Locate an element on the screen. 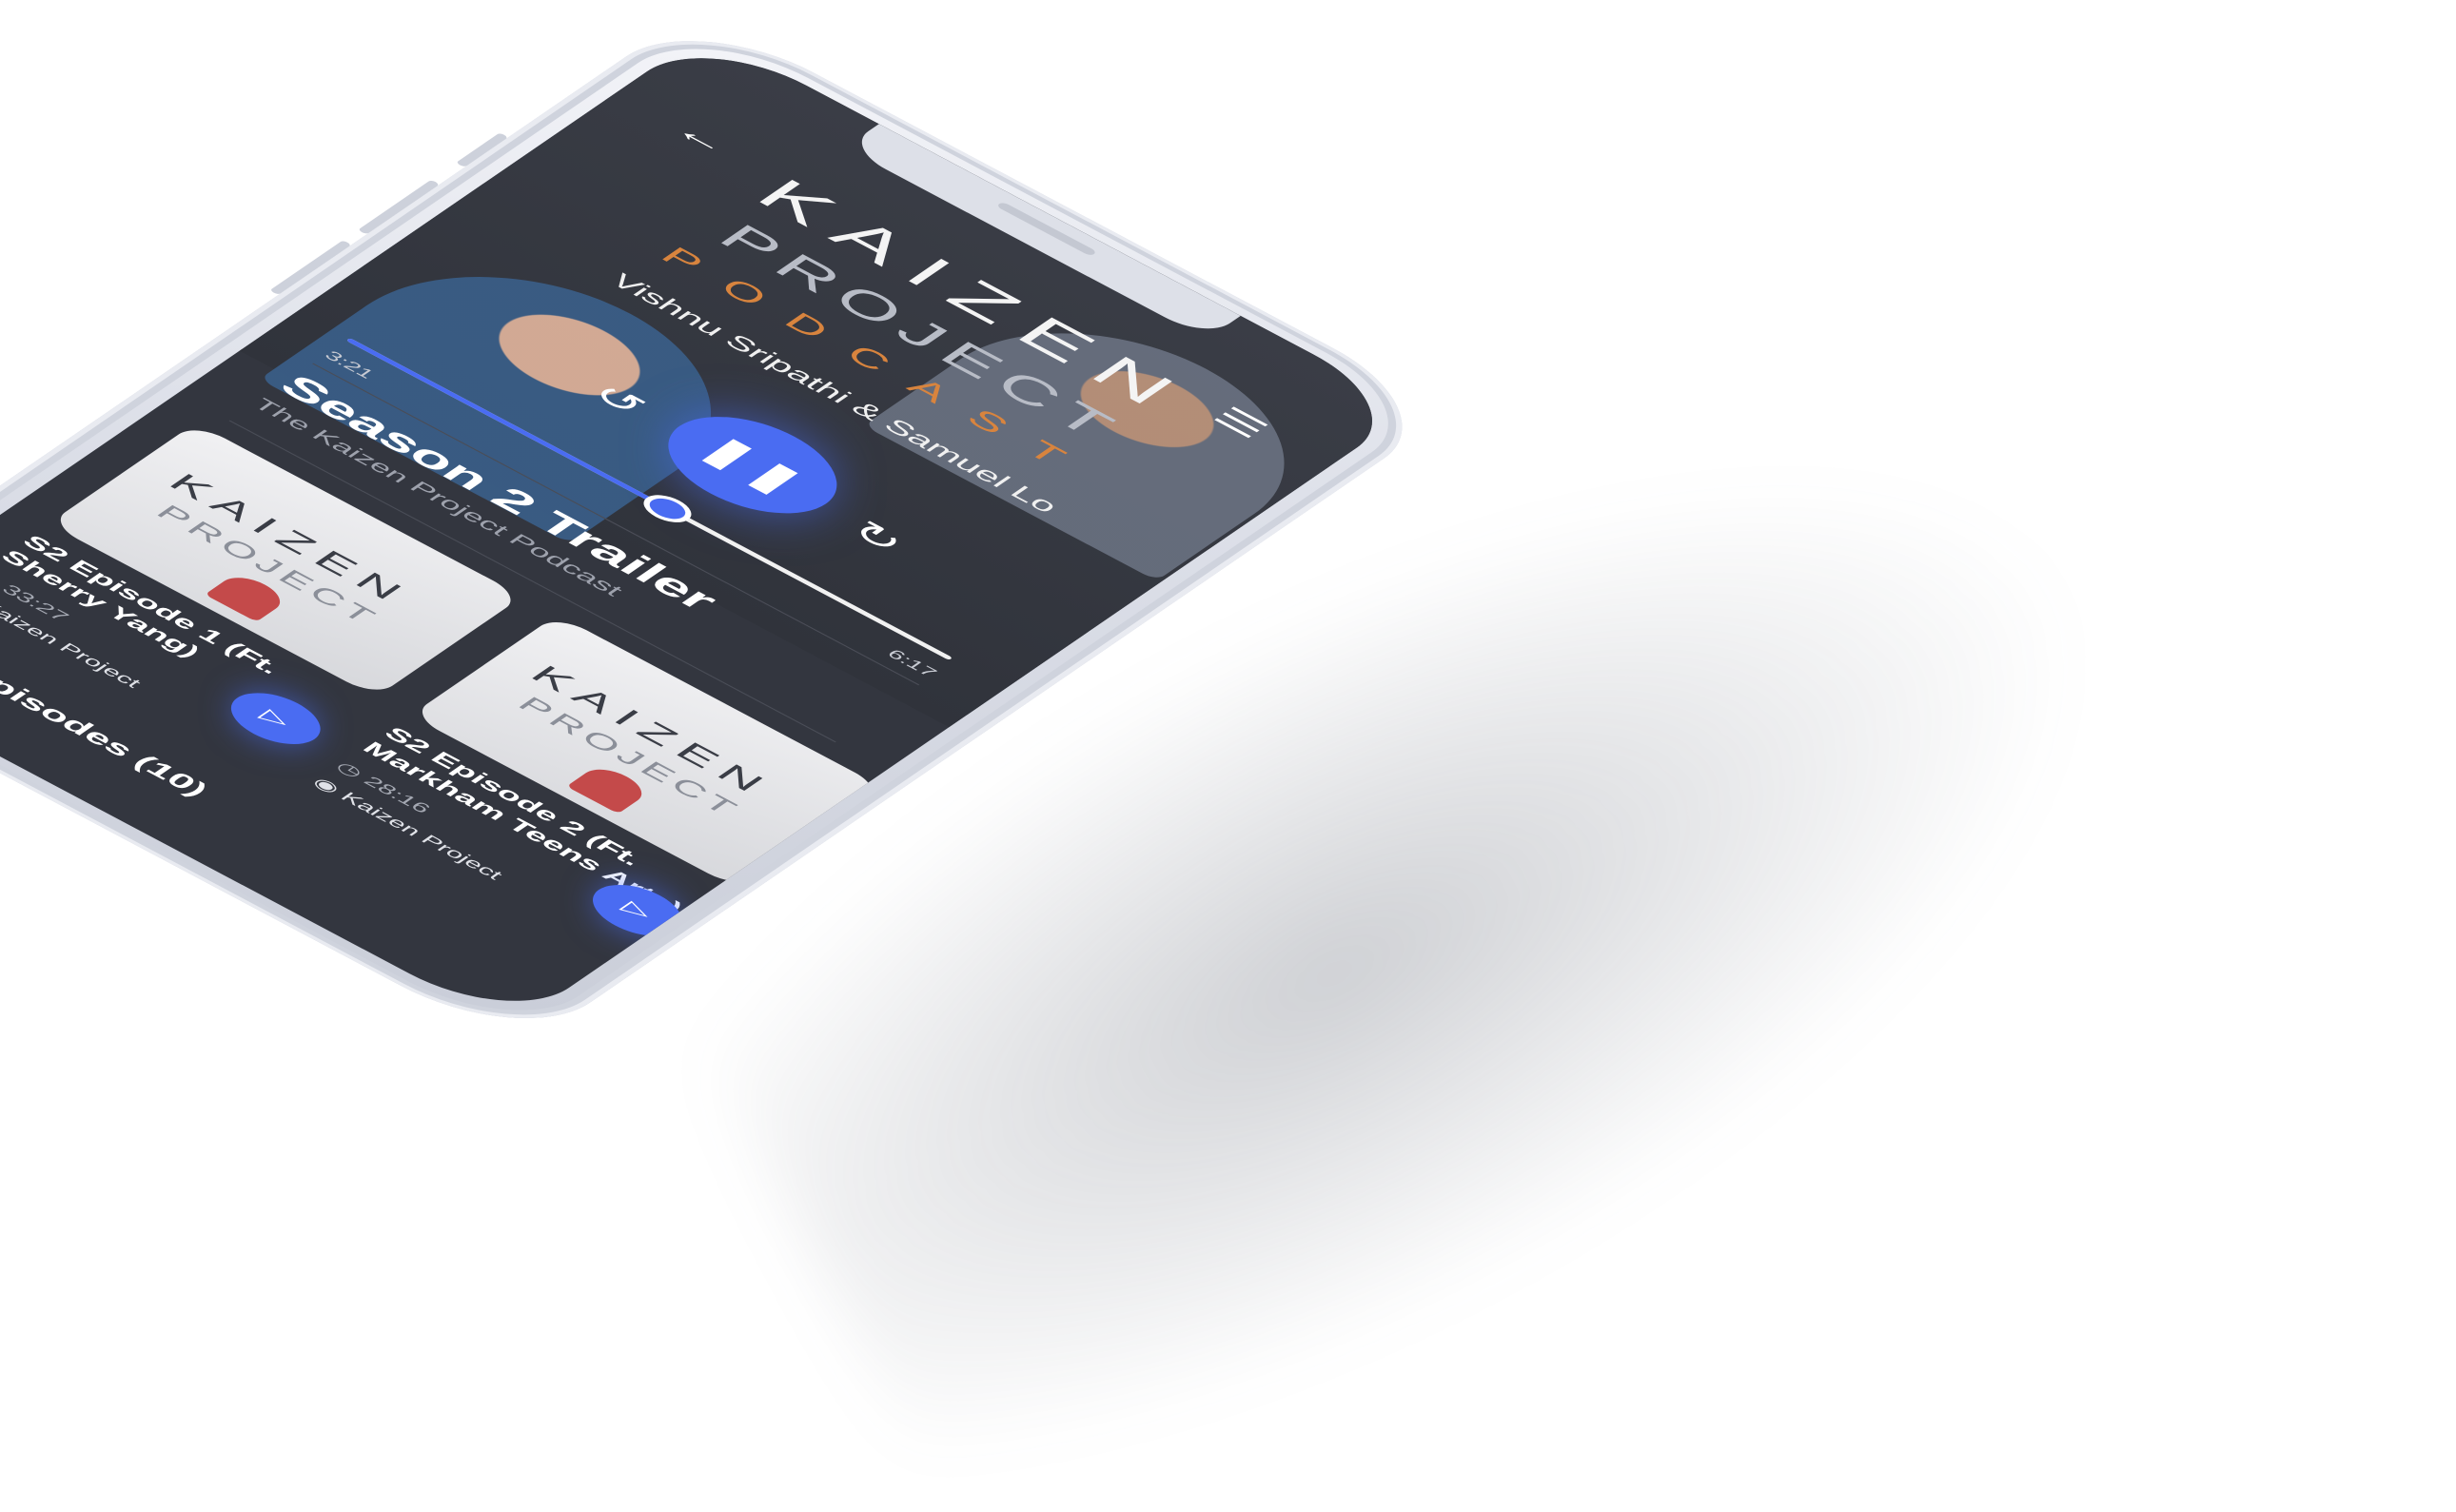  arrow-left-icon: ← is located at coordinates (702, 138).